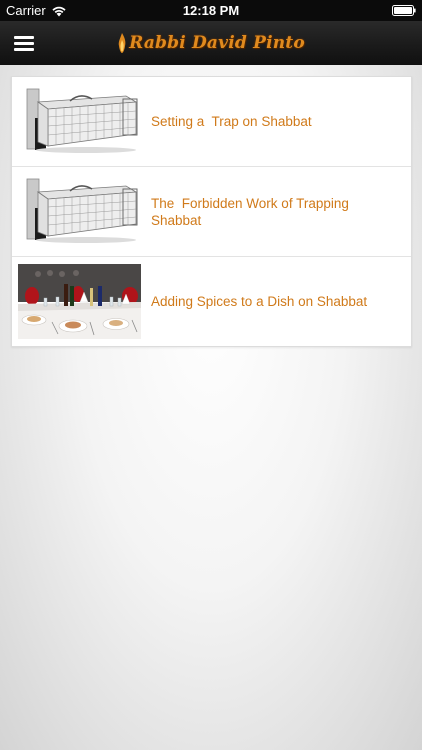  Describe the element at coordinates (122, 43) in the screenshot. I see `flame-icon` at that location.